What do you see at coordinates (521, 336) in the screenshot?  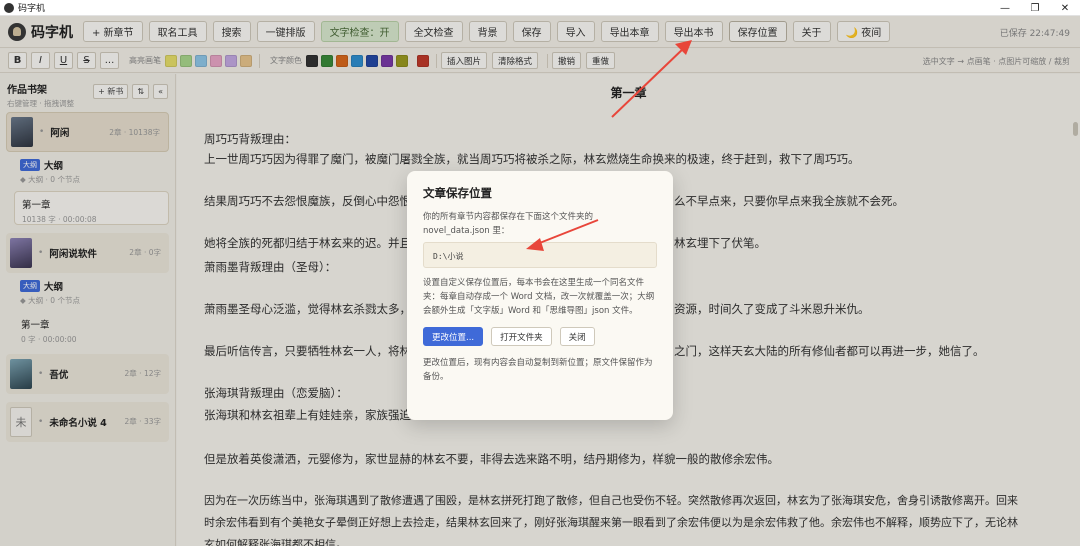 I see `open-folder-button: 打开文件夹` at bounding box center [521, 336].